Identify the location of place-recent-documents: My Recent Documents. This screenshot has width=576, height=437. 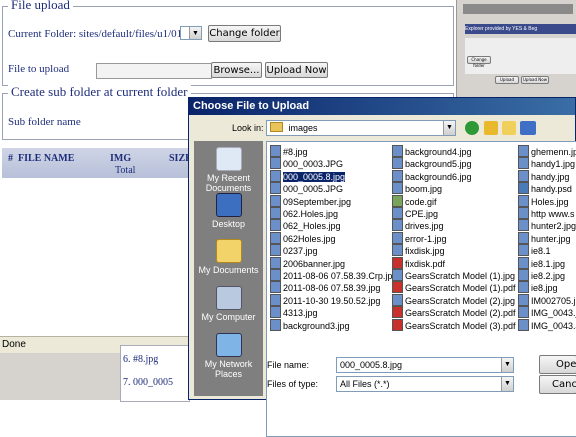
(228, 170).